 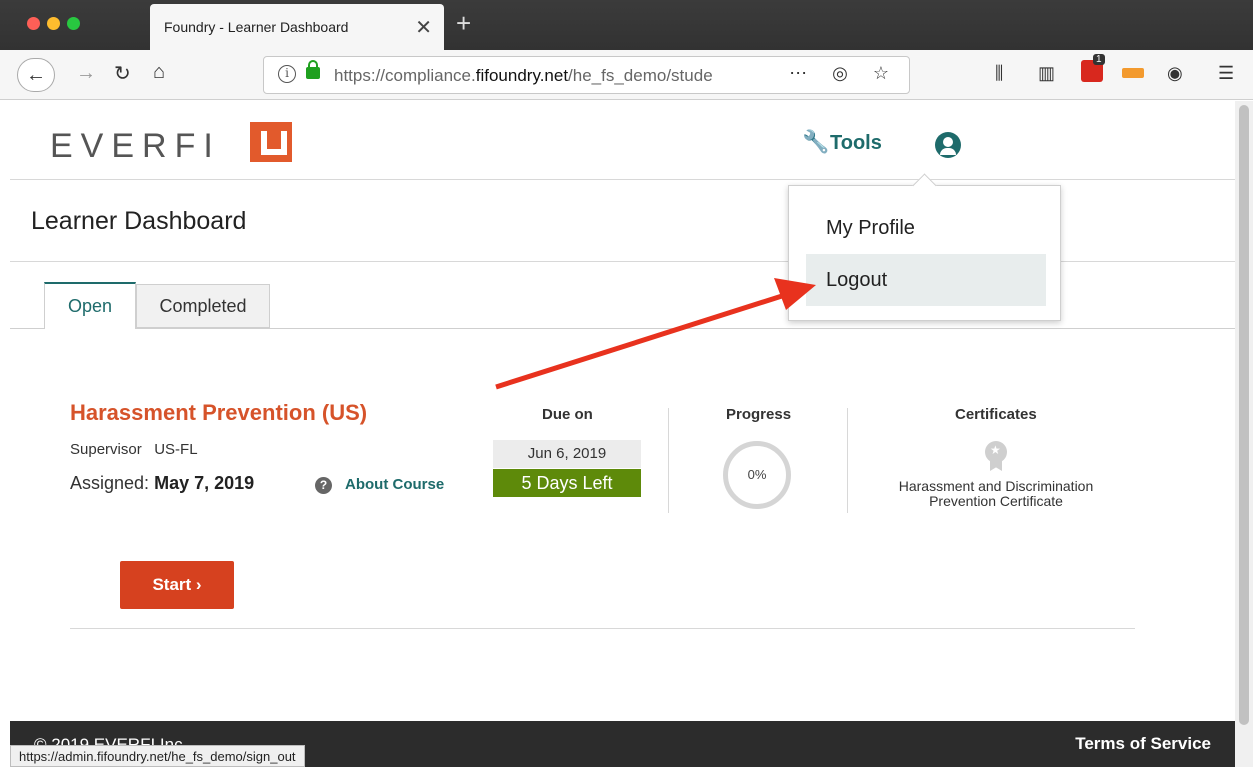 What do you see at coordinates (816, 141) in the screenshot?
I see `wrench-icon: 🔧` at bounding box center [816, 141].